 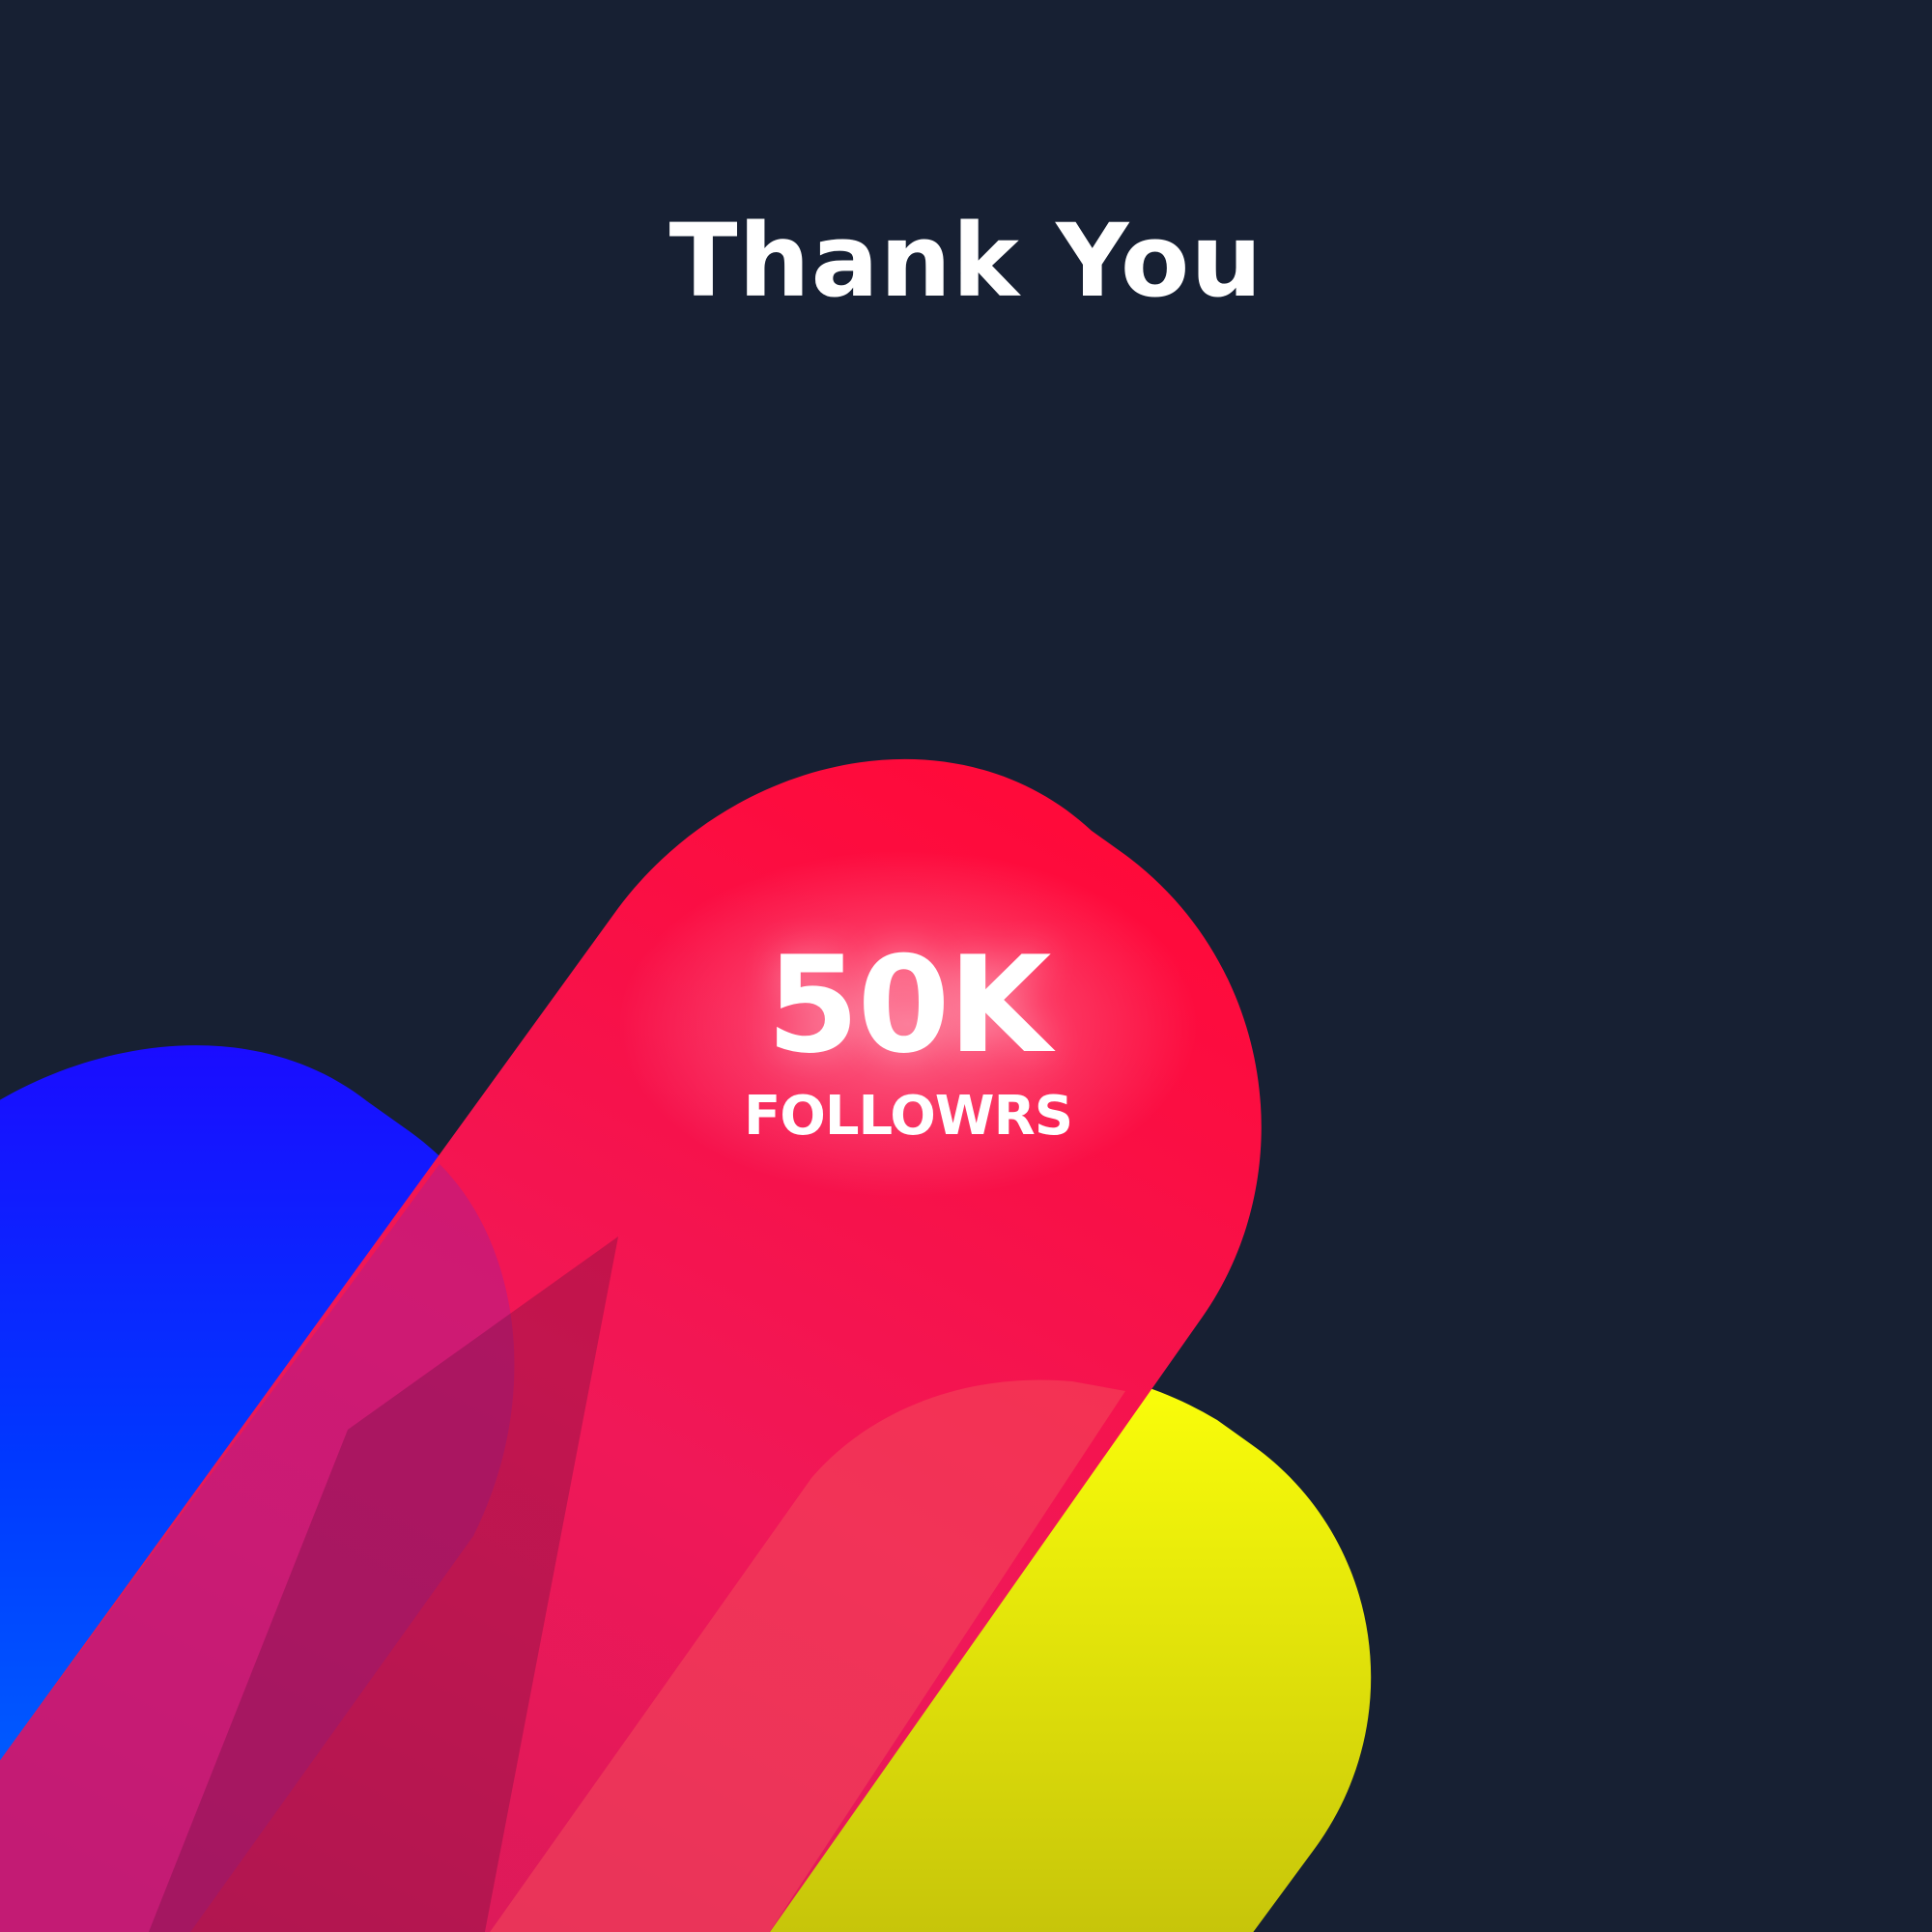 I want to click on milestone-number: 50K, so click(x=909, y=1005).